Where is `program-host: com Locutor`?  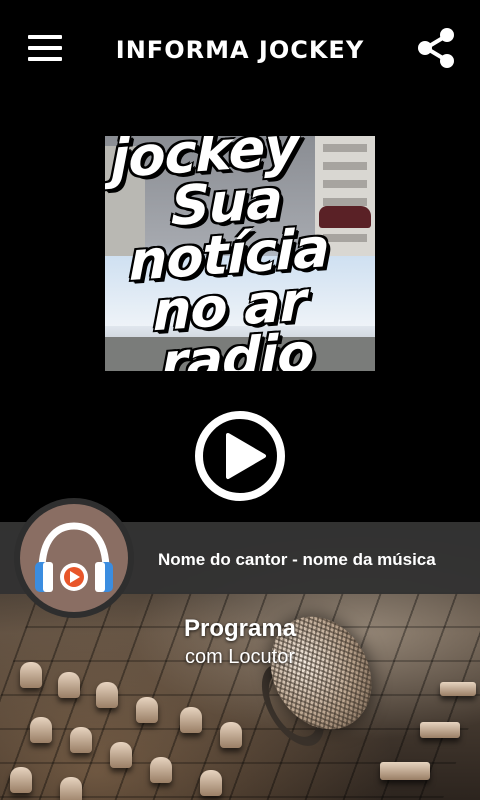 program-host: com Locutor is located at coordinates (240, 657).